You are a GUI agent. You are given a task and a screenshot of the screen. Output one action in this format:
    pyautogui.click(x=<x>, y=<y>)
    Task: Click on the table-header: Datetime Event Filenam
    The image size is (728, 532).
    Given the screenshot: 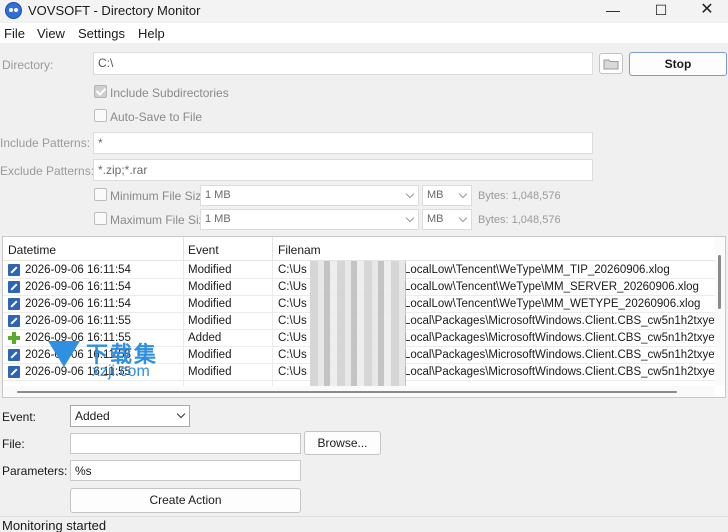 What is the action you would take?
    pyautogui.click(x=364, y=249)
    